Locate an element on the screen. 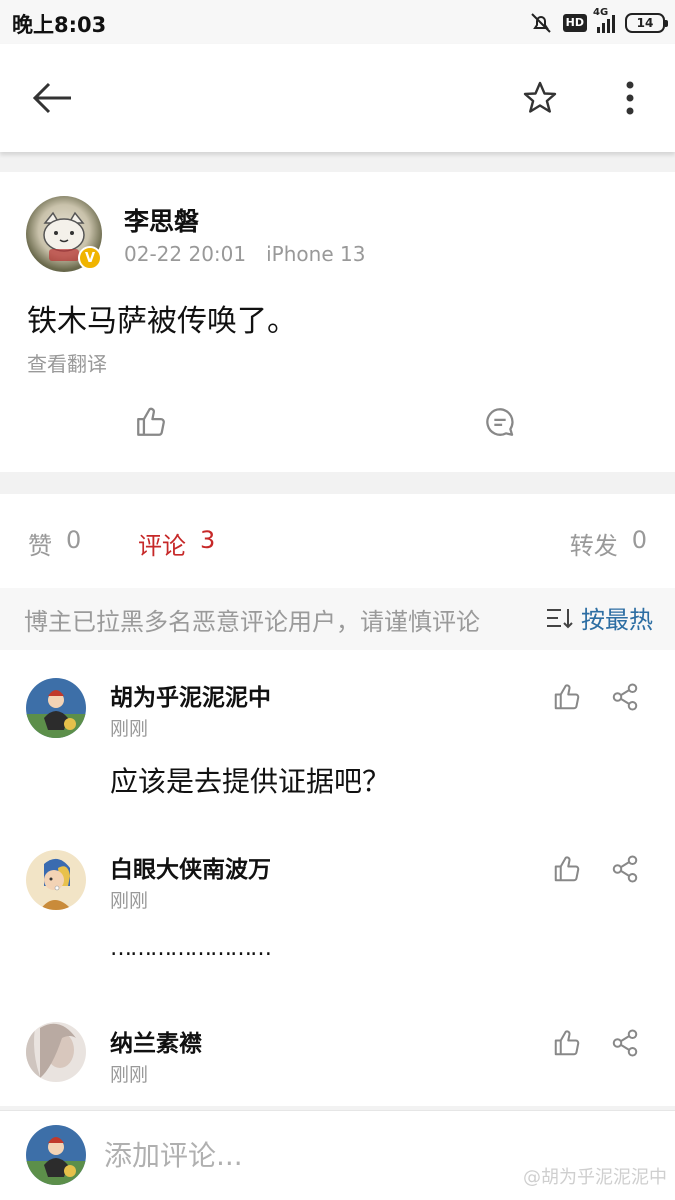  sort-label: 按最热 is located at coordinates (617, 620).